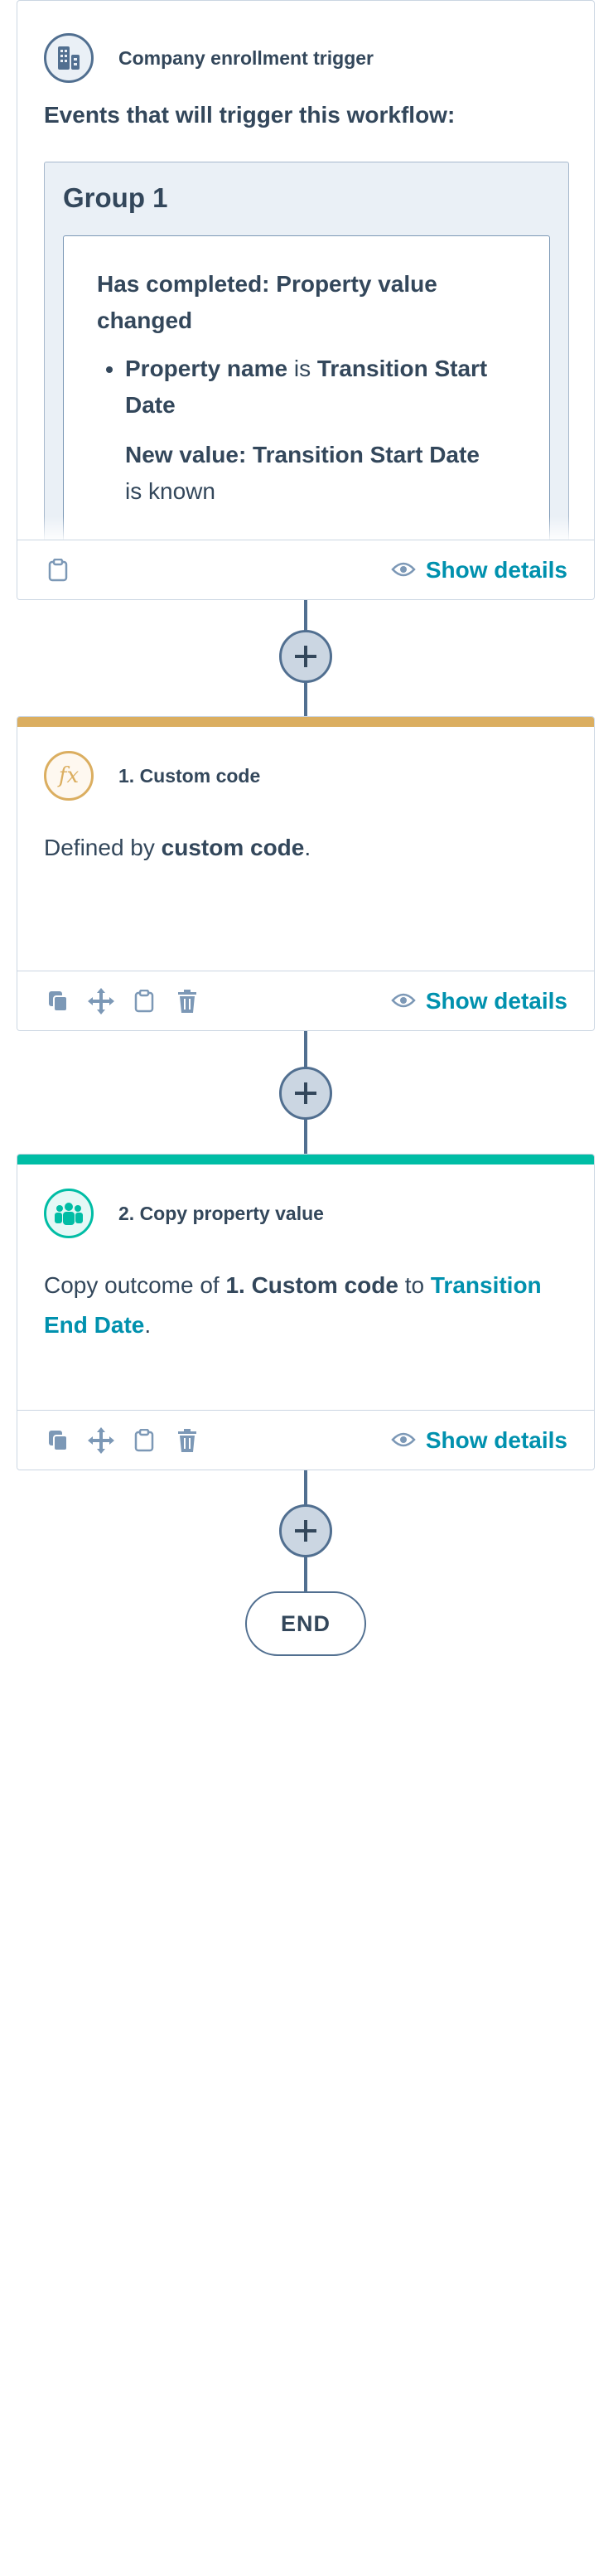 The image size is (613, 2576). I want to click on text-bold: 1. Custom code, so click(311, 1285).